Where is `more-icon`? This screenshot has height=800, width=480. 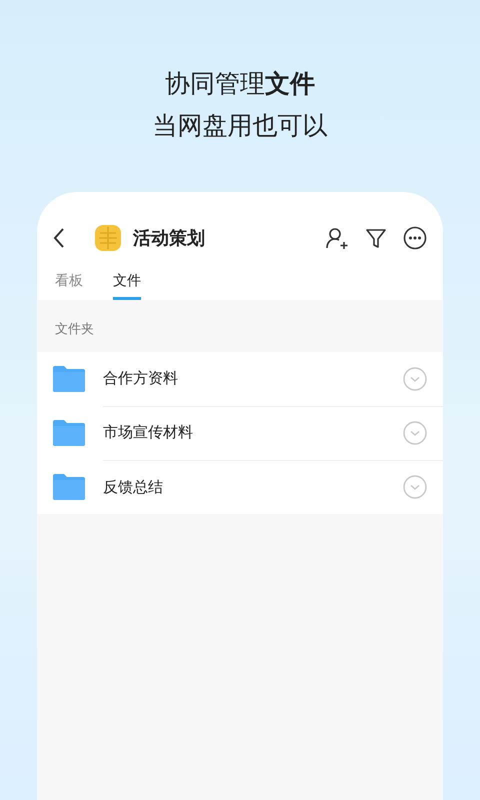
more-icon is located at coordinates (415, 238).